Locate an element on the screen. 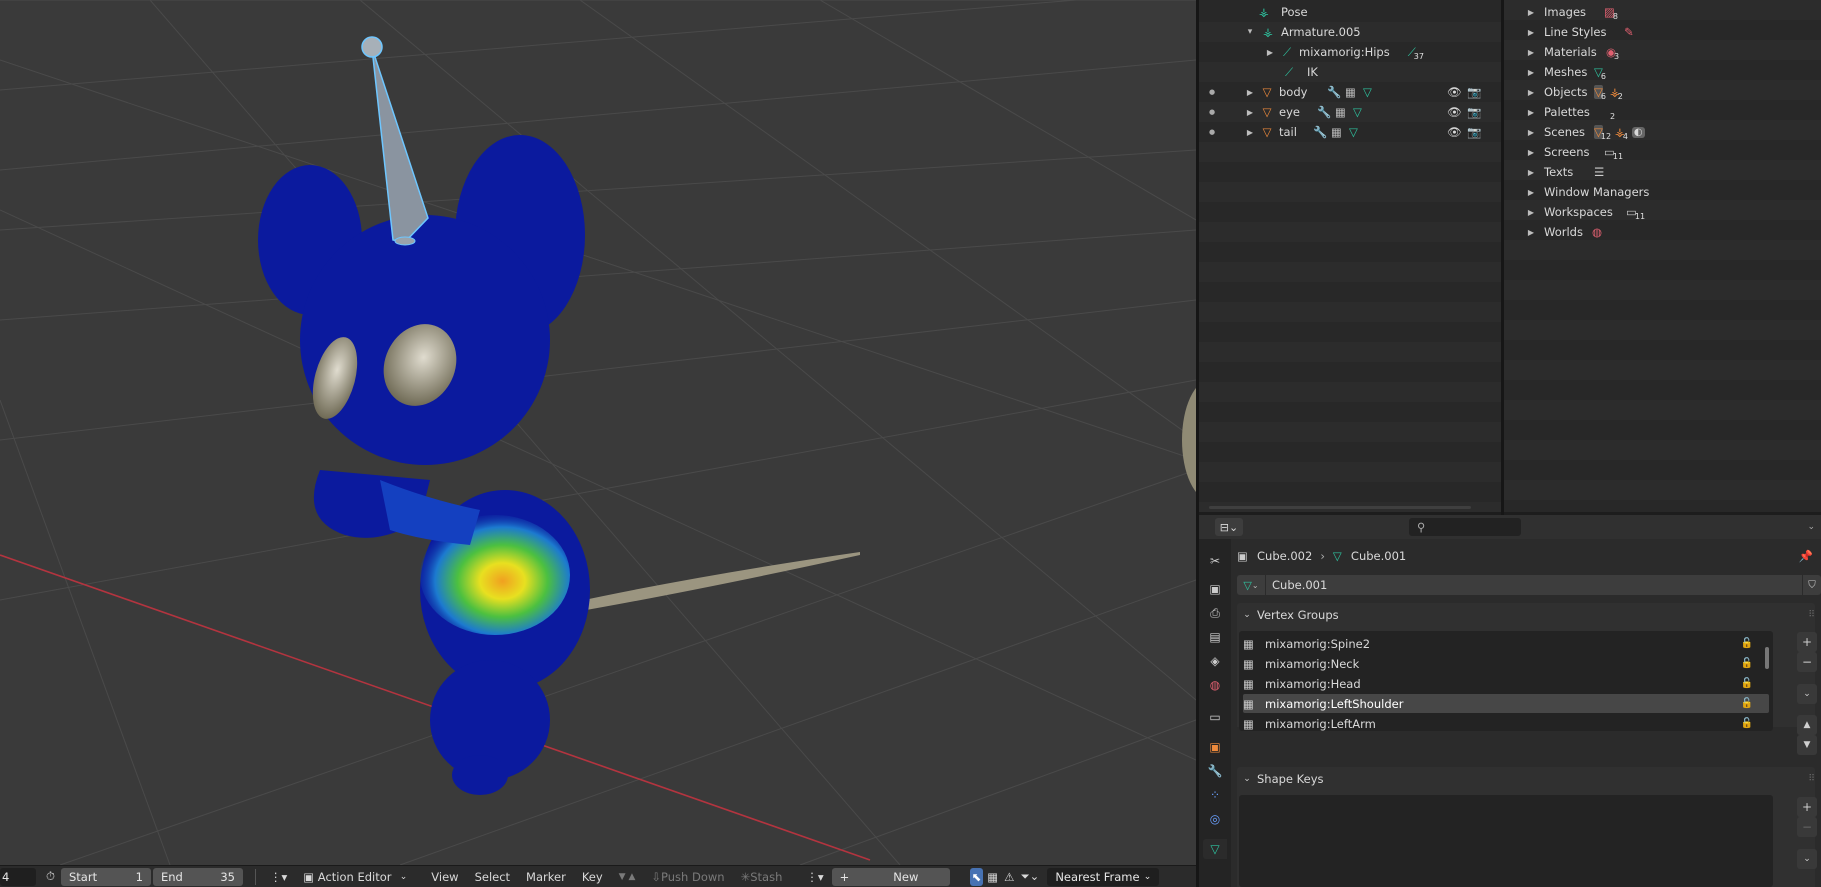  action-browse-dropdown: ⋮▾ is located at coordinates (814, 877).